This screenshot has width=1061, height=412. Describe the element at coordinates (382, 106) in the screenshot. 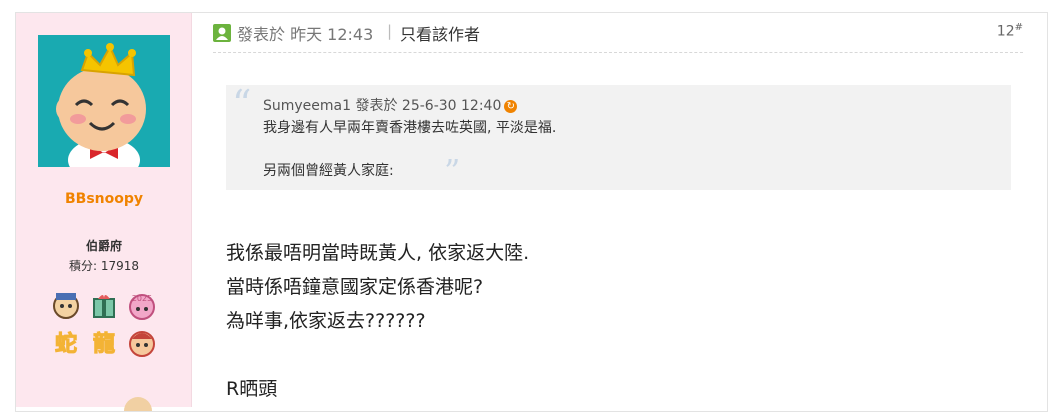

I see `quote-author-text: Sumyeema1 發表於 25-6-30 12:40` at that location.